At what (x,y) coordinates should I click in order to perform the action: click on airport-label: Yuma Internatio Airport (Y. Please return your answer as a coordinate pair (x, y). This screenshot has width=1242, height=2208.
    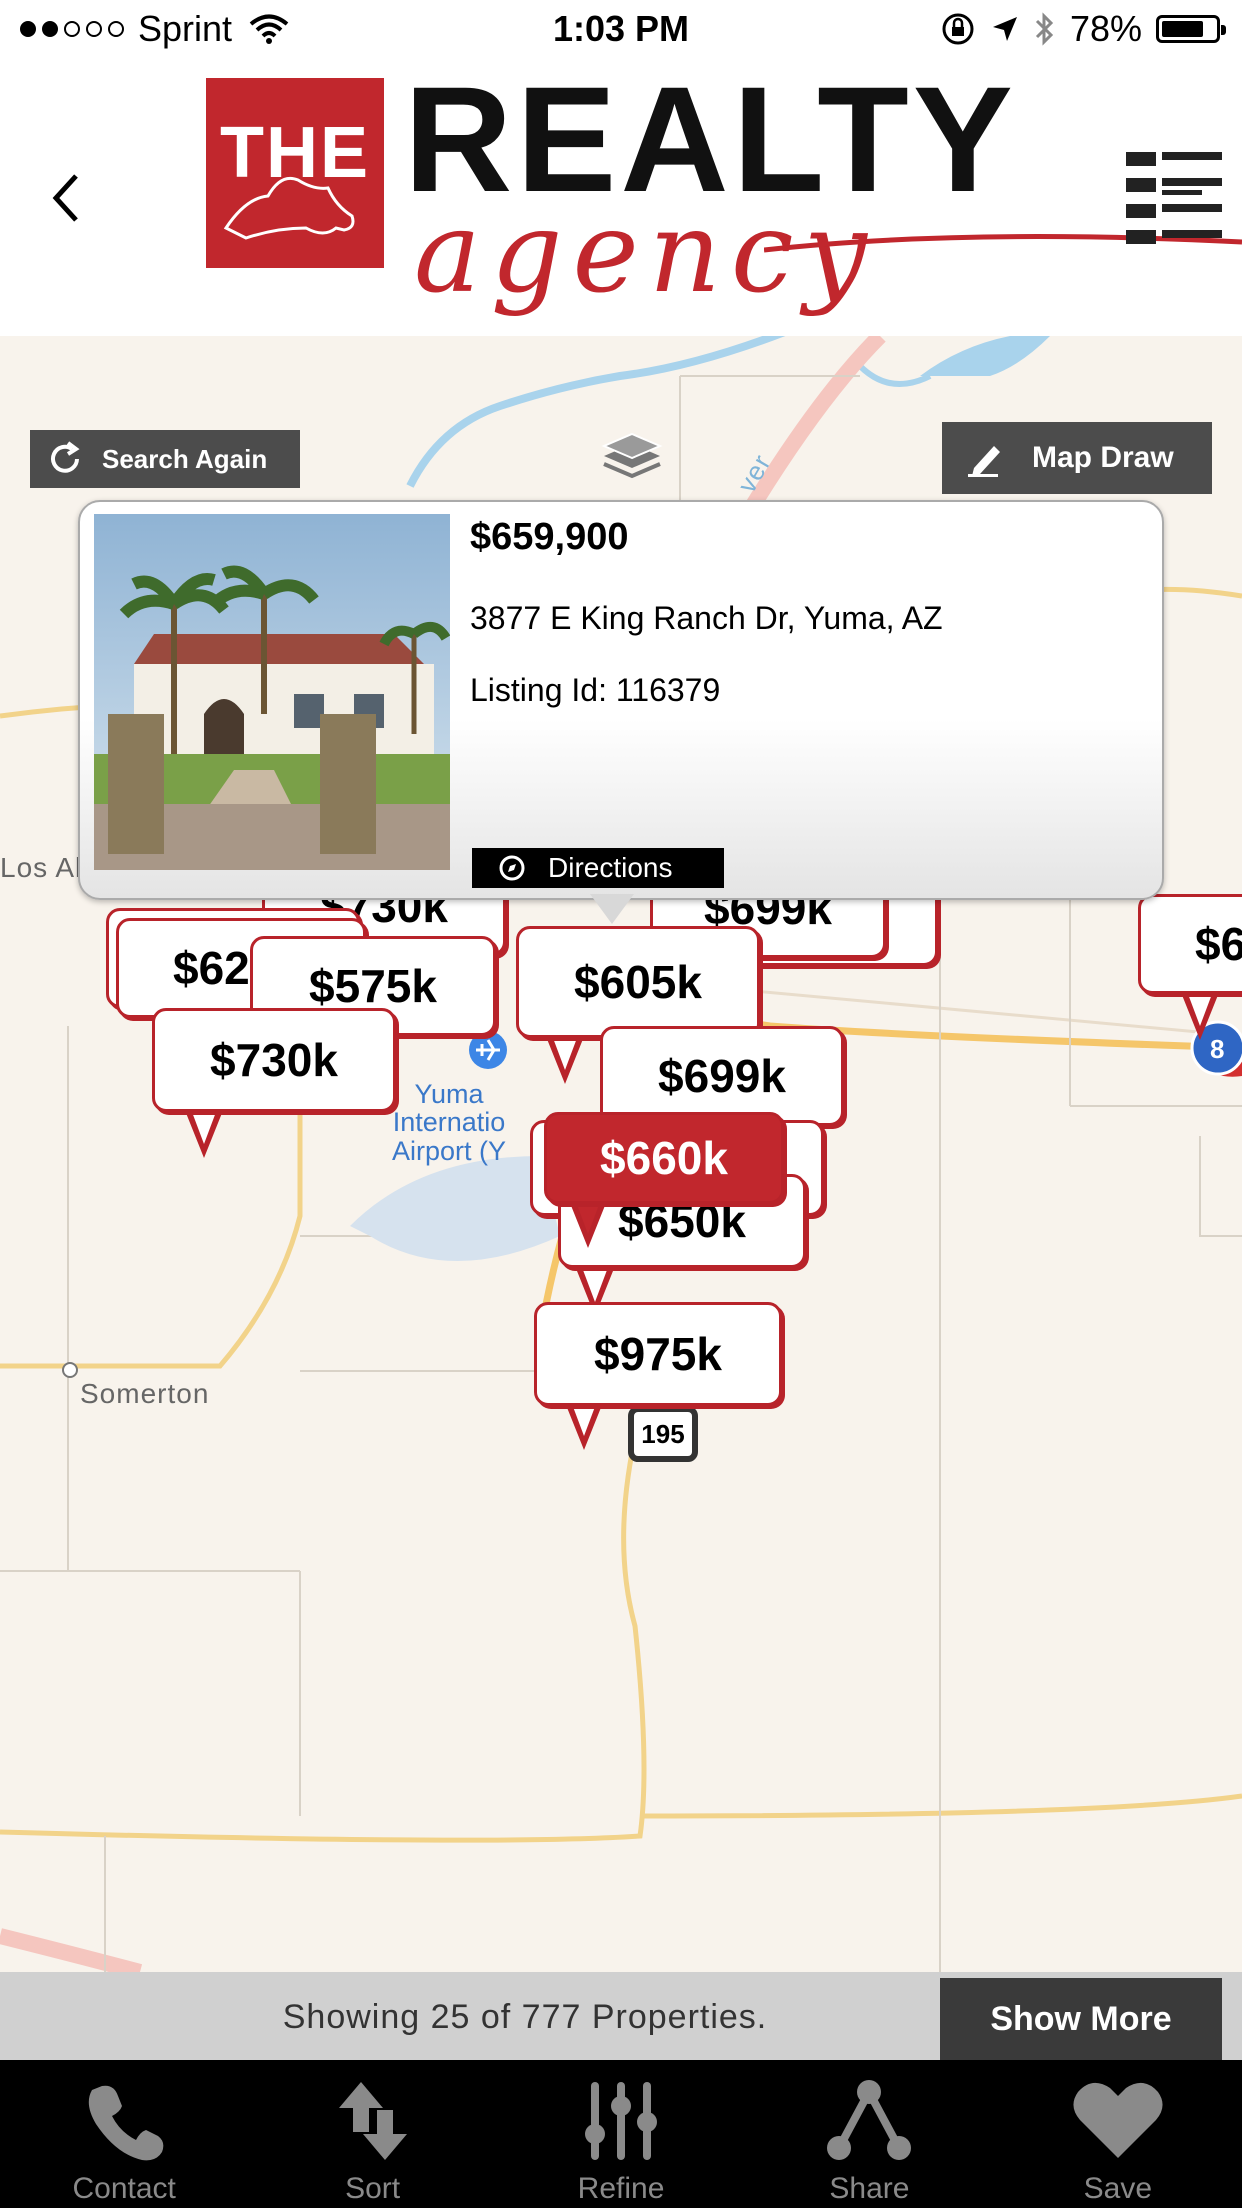
    Looking at the image, I should click on (449, 1122).